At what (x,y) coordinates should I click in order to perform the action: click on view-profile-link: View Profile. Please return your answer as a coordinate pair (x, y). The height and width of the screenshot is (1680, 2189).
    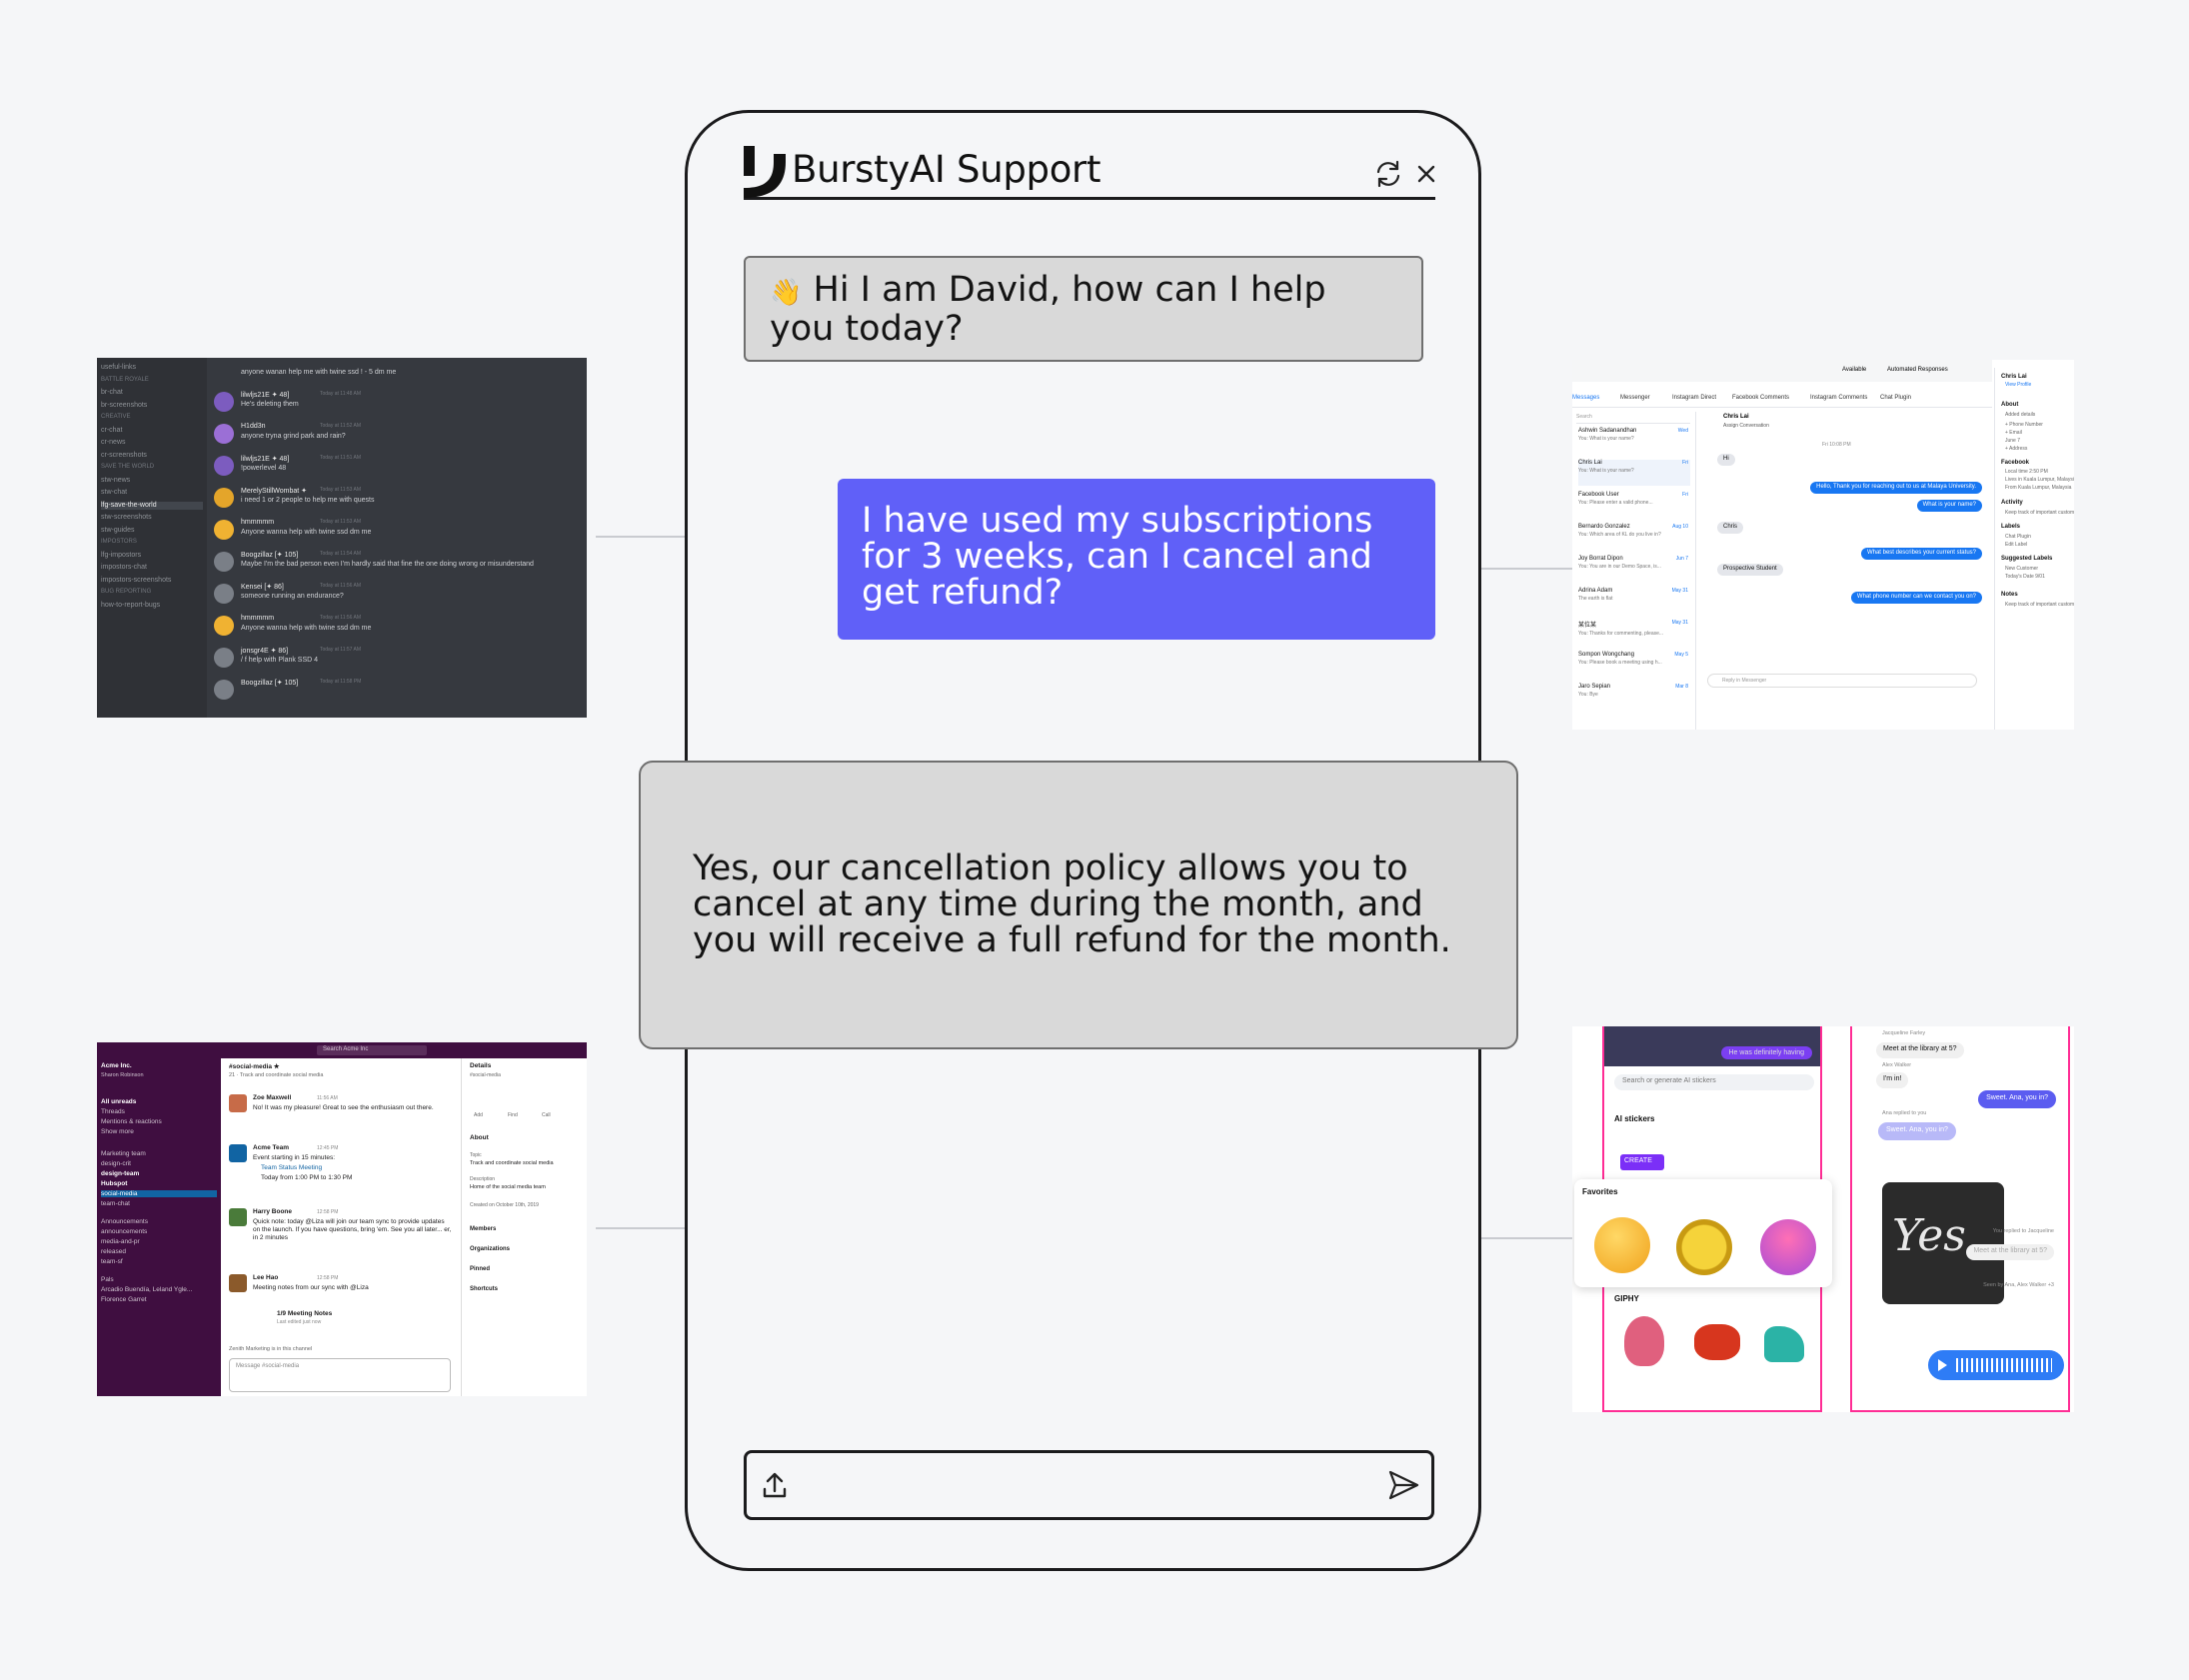
    Looking at the image, I should click on (2018, 385).